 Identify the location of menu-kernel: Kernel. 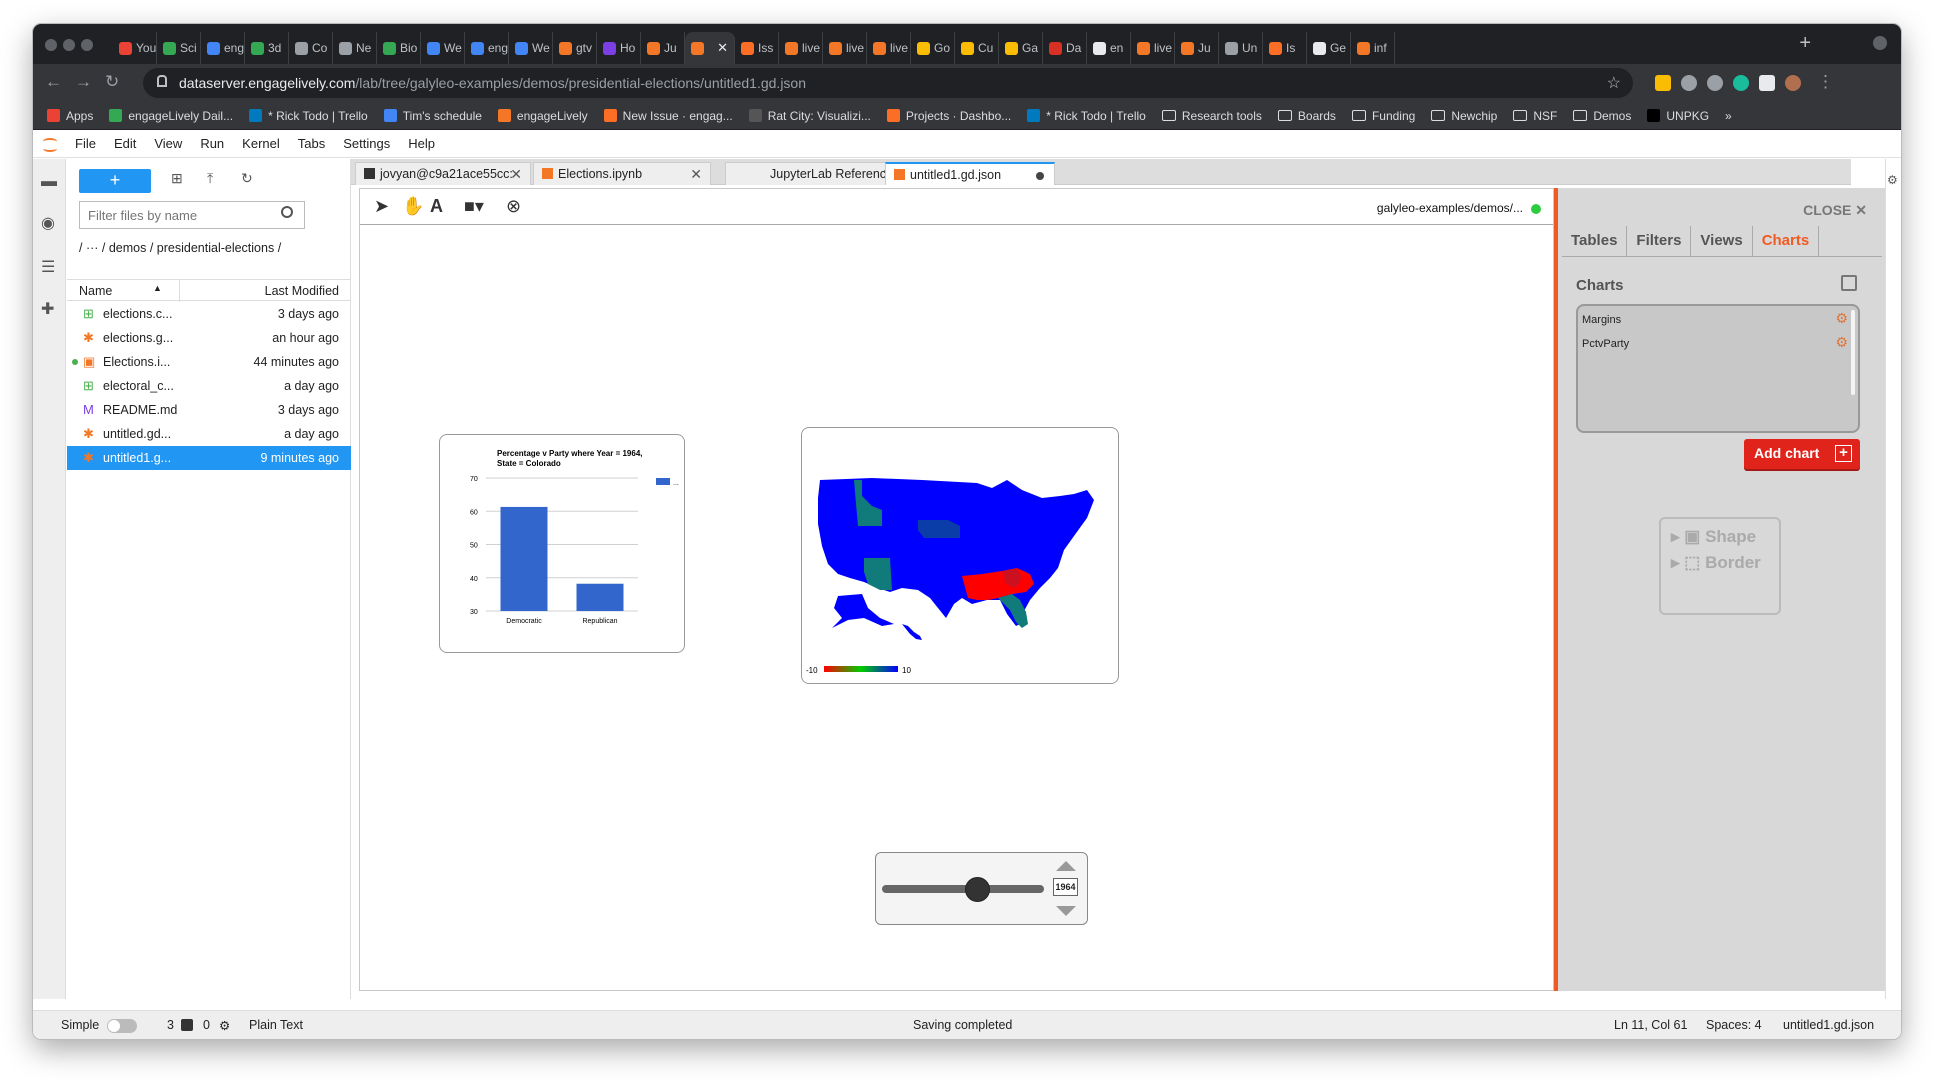
(261, 143).